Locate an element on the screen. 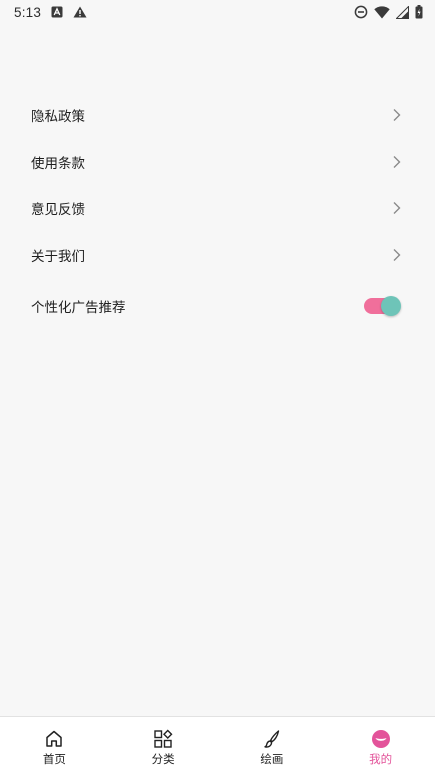 This screenshot has width=435, height=773. do-not-disturb-icon is located at coordinates (361, 12).